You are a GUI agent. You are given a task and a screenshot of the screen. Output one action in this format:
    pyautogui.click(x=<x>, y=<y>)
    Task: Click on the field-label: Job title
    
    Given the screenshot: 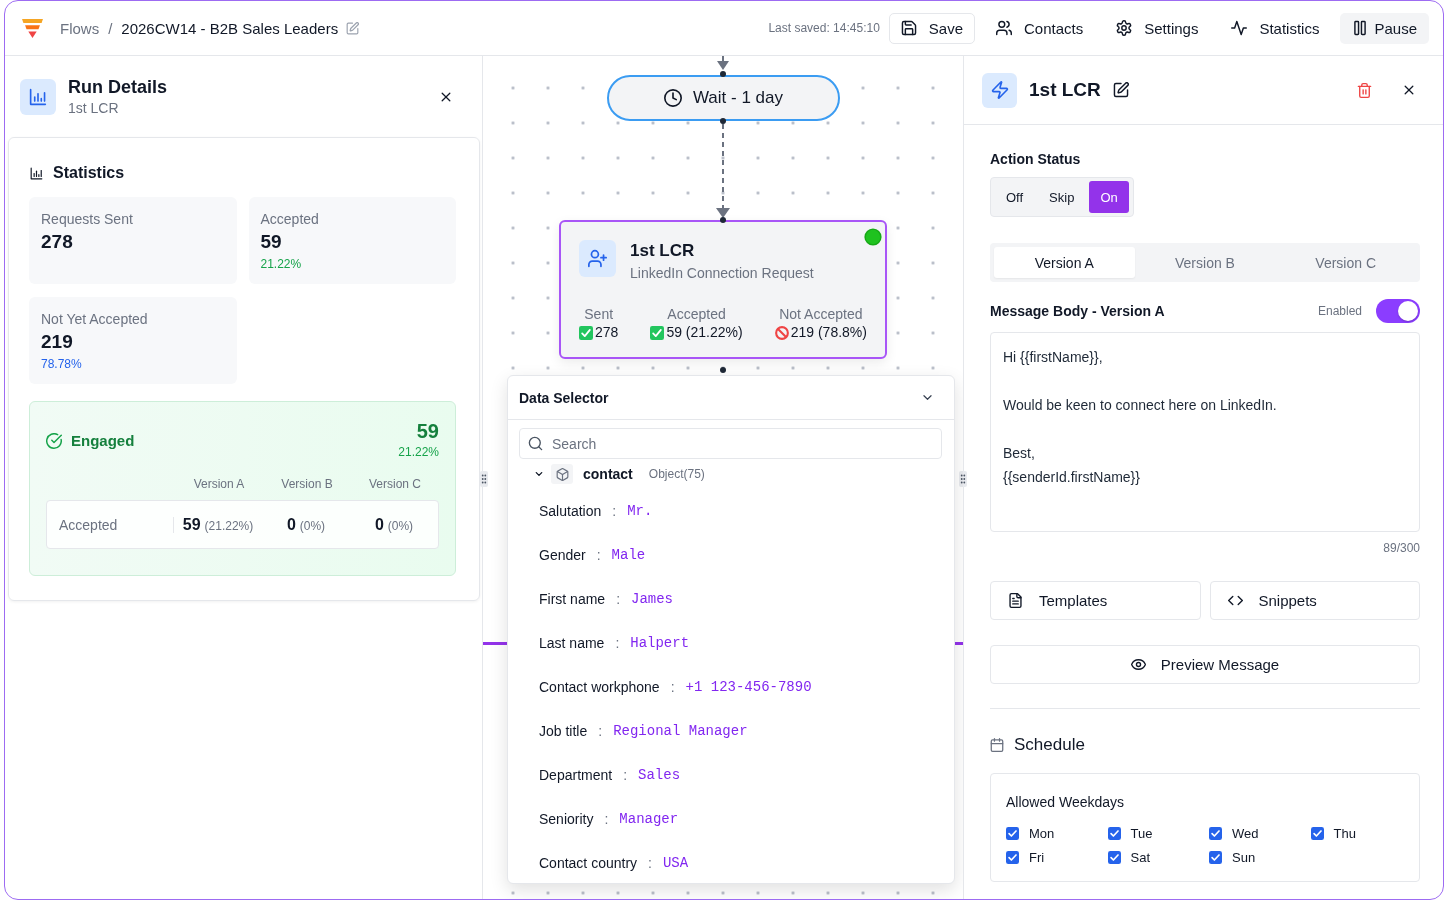 What is the action you would take?
    pyautogui.click(x=563, y=731)
    